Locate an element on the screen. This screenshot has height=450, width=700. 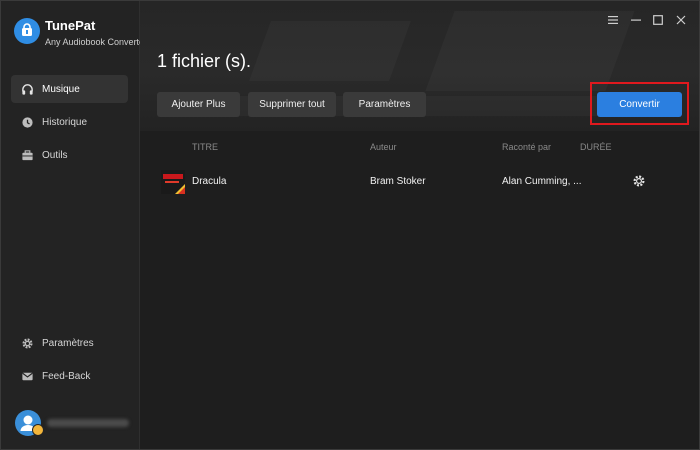
sidebar-item-feedback: Feed-Back is located at coordinates (69, 376).